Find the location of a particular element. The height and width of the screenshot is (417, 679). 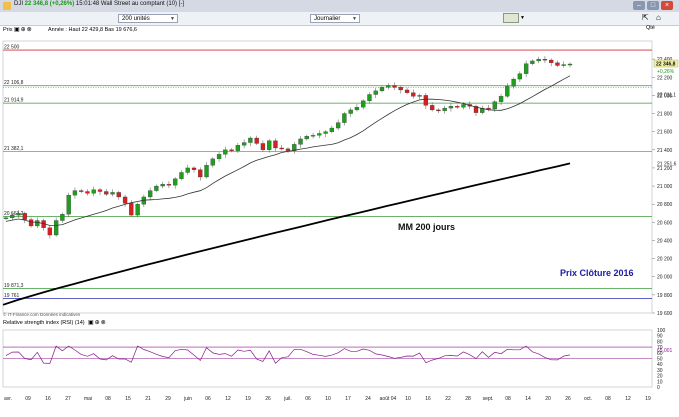

y-tick-label: 20 000 is located at coordinates (665, 278).